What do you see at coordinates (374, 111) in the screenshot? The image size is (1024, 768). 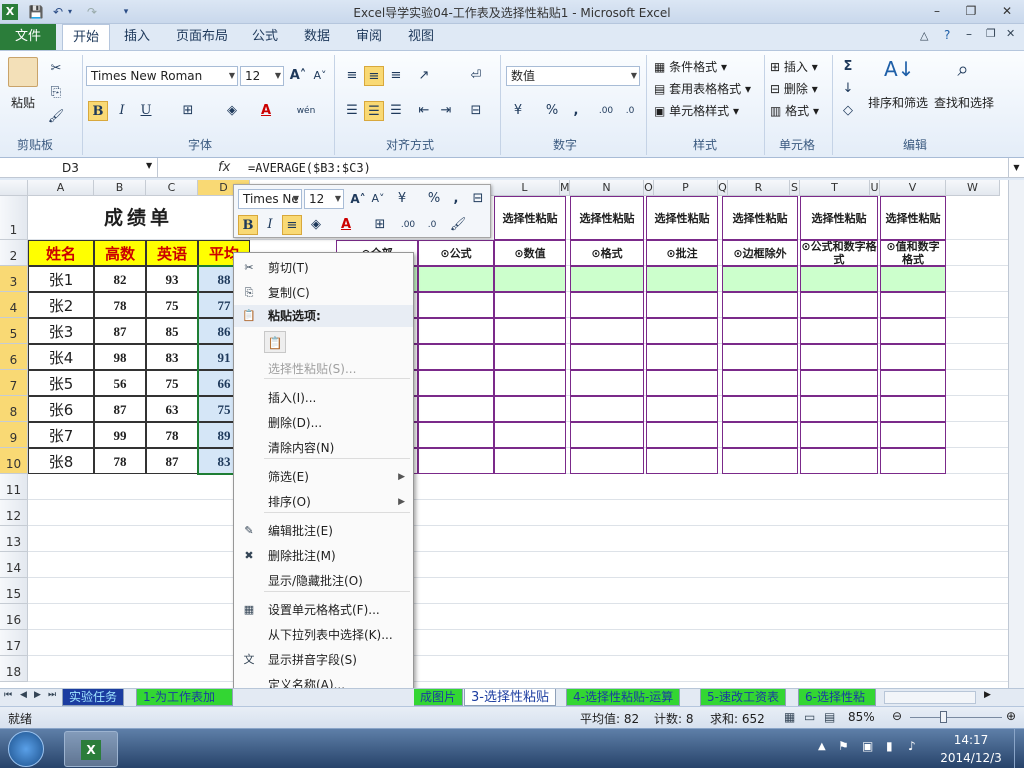 I see `align-center-icon: ☰` at bounding box center [374, 111].